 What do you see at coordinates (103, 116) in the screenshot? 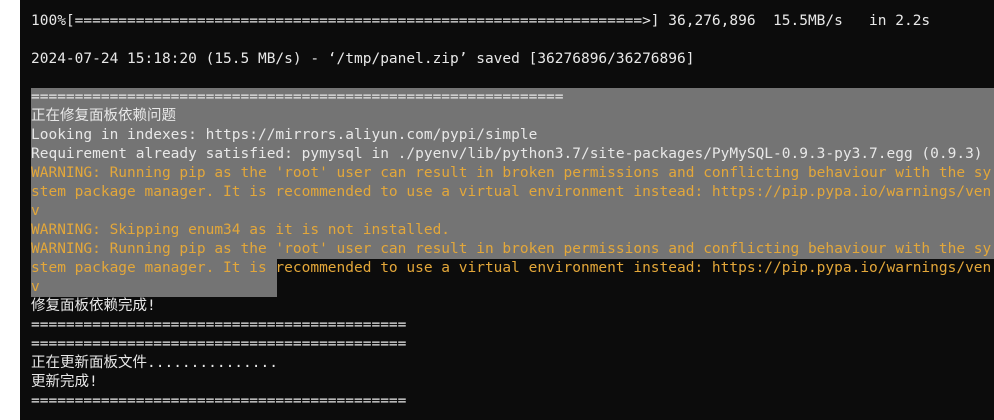
I see `fixing-deps-line: 正在修复面板依赖问题` at bounding box center [103, 116].